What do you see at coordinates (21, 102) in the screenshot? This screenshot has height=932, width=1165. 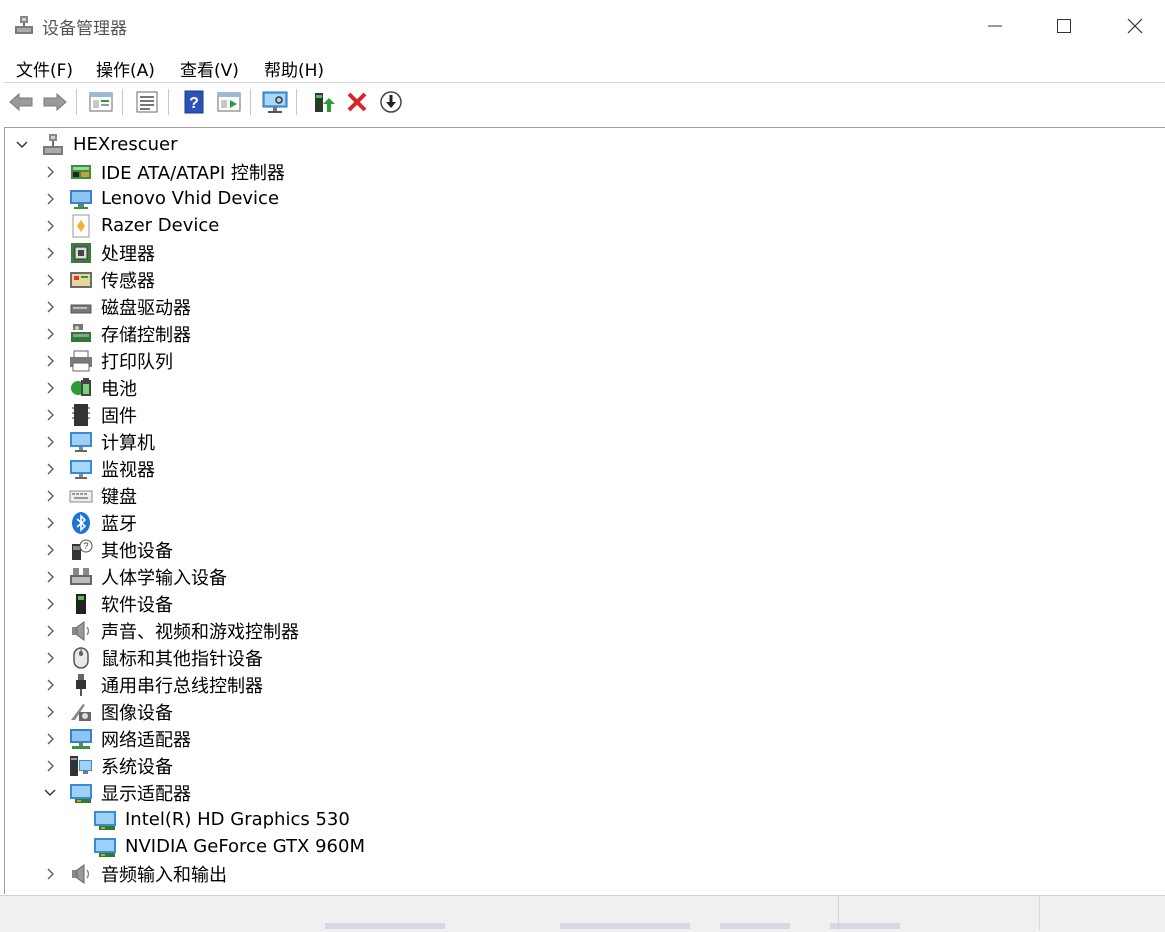 I see `back-button` at bounding box center [21, 102].